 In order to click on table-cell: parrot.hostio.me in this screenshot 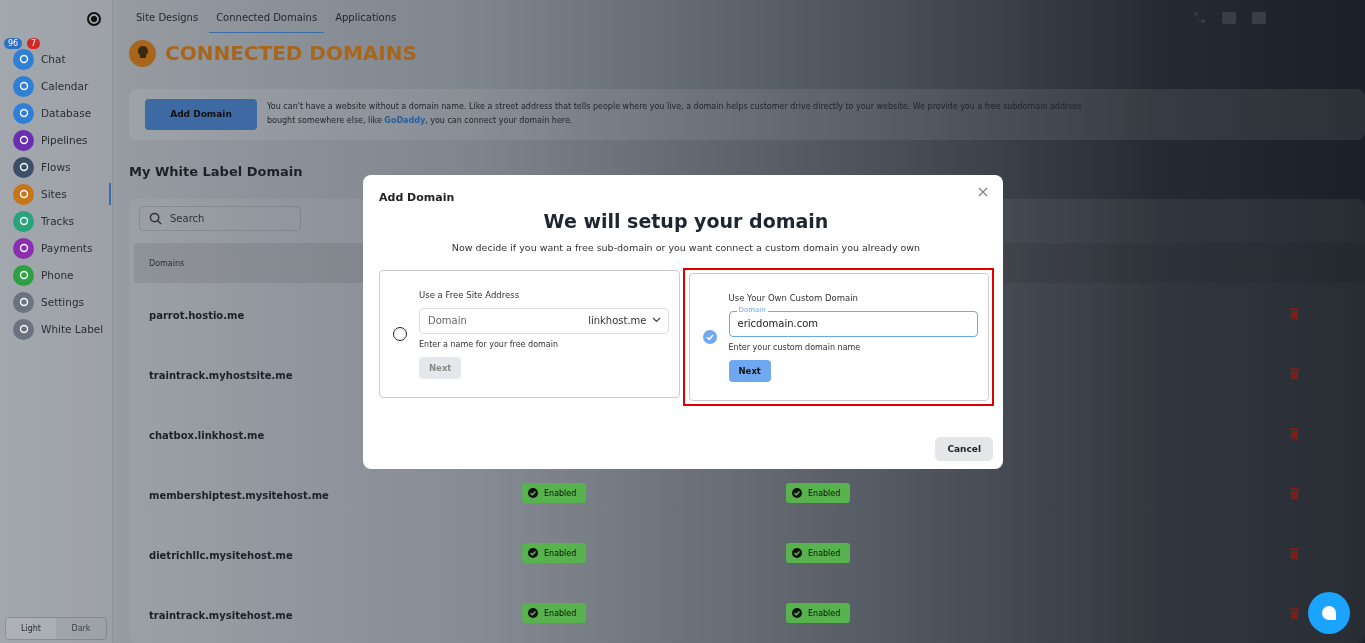, I will do `click(197, 315)`.